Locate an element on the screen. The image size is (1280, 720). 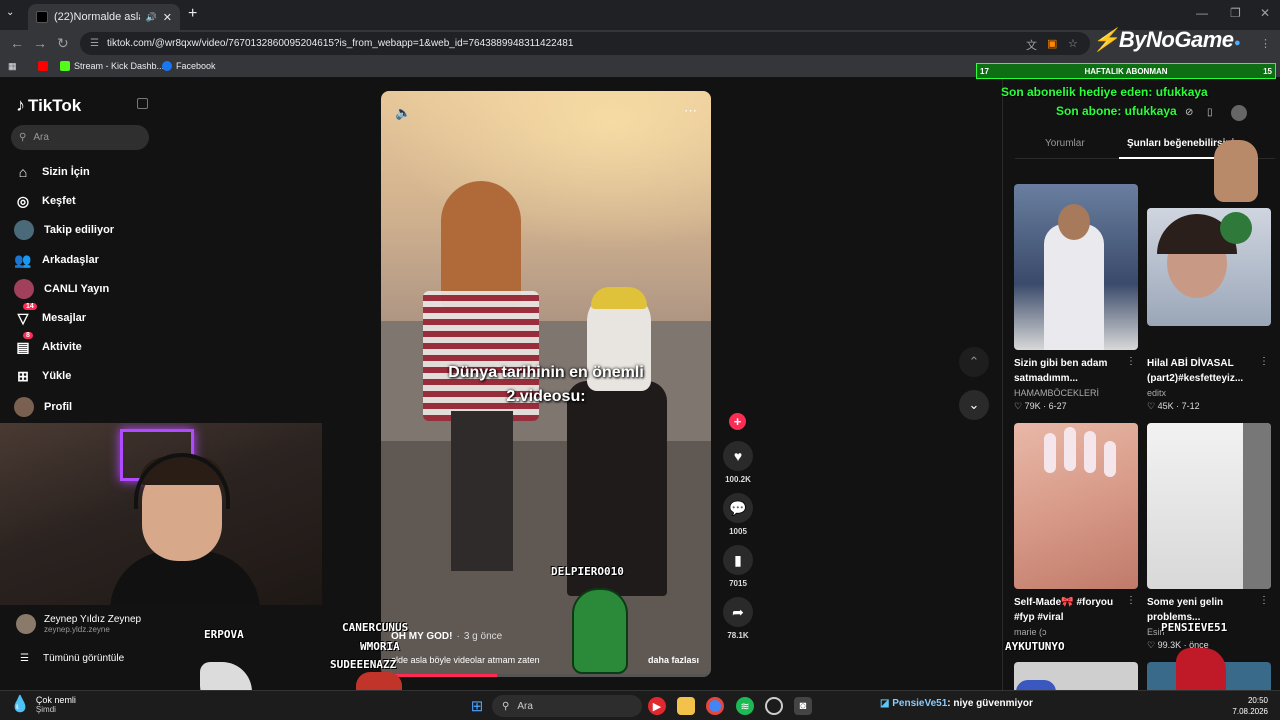
following-account: Zeynep Yıldız Zeynep zeynep.yldz.zeyne is located at coordinates (78, 624).